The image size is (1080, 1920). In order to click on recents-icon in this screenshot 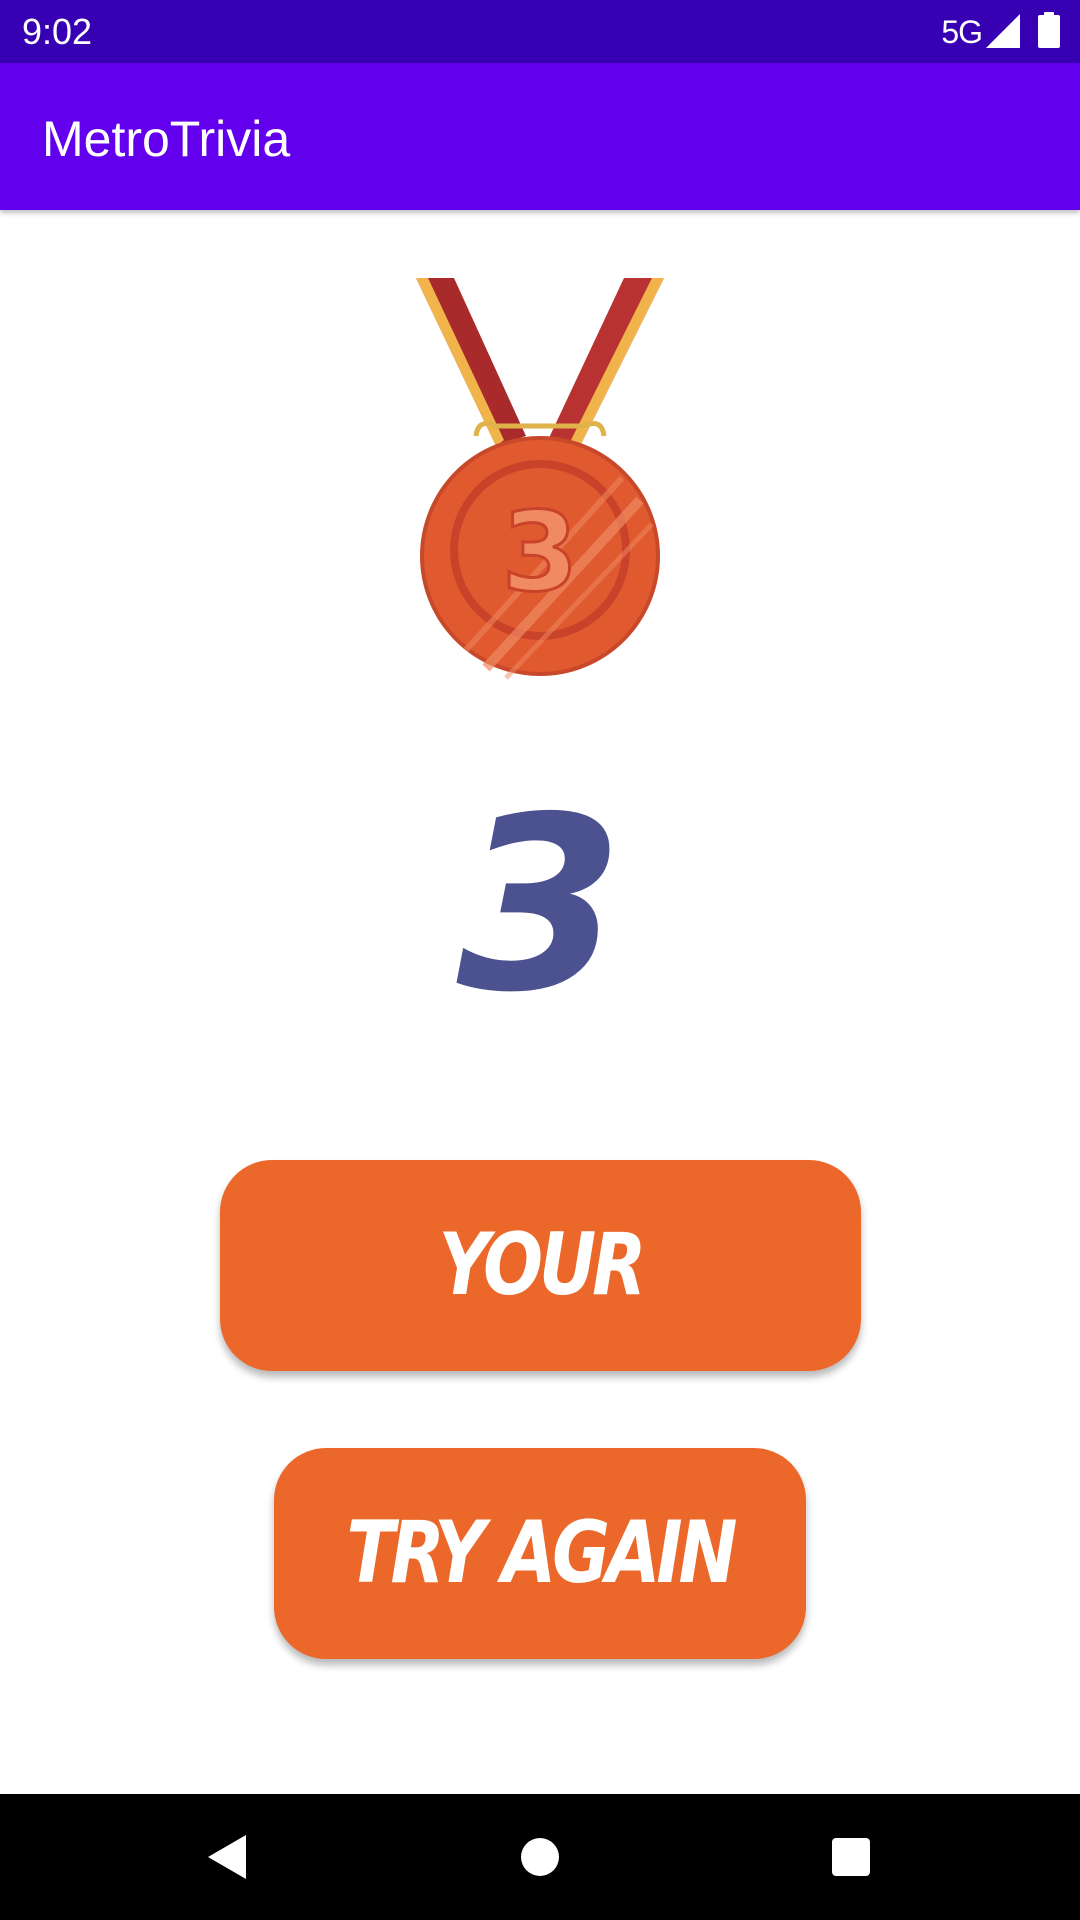, I will do `click(851, 1857)`.